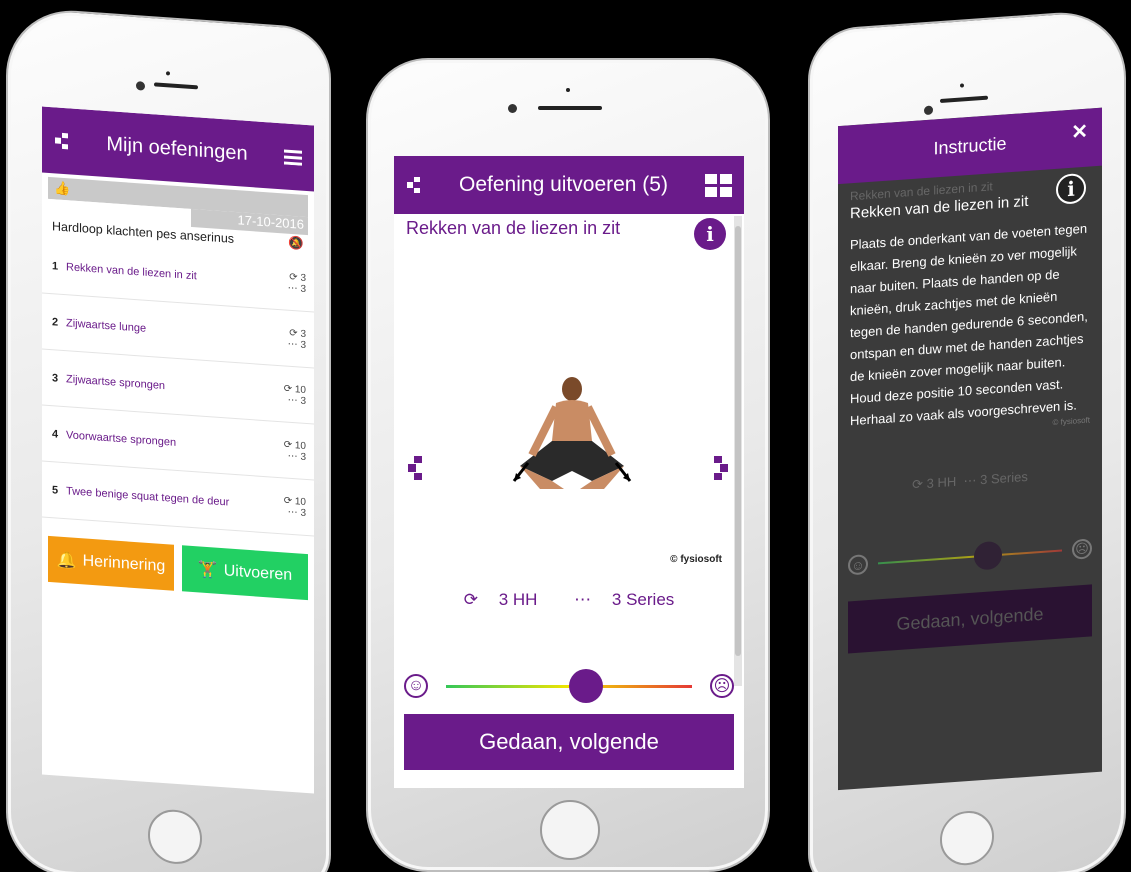 The height and width of the screenshot is (872, 1131). What do you see at coordinates (563, 184) in the screenshot?
I see `page-title: Oefening uitvoeren (5)` at bounding box center [563, 184].